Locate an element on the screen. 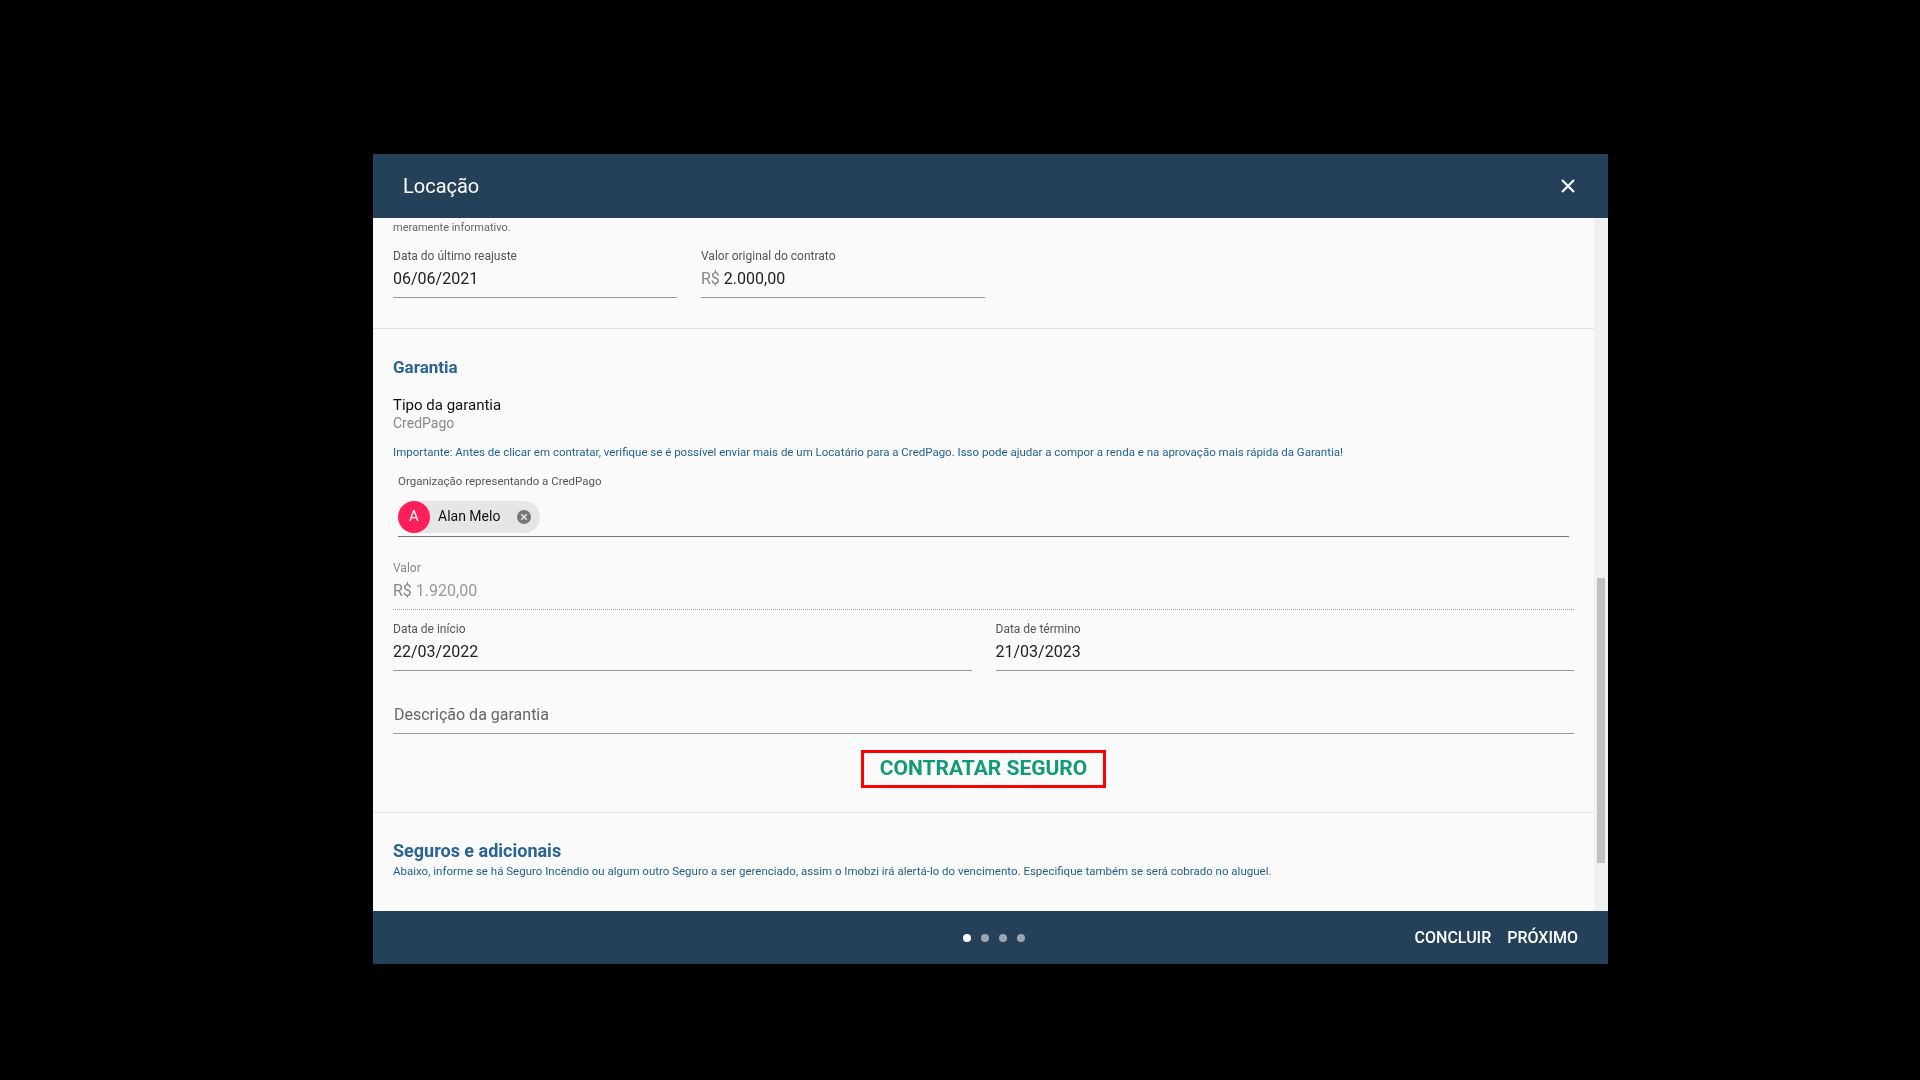 This screenshot has height=1080, width=1920. section-description: Abaixo, informe se há Seguro Incêndio ou algum outro Seguro a ser gerenciado, assim o Imobzi irá alertá-lo do vencimento. Especifique também se será cobrado no aluguel. is located at coordinates (833, 871).